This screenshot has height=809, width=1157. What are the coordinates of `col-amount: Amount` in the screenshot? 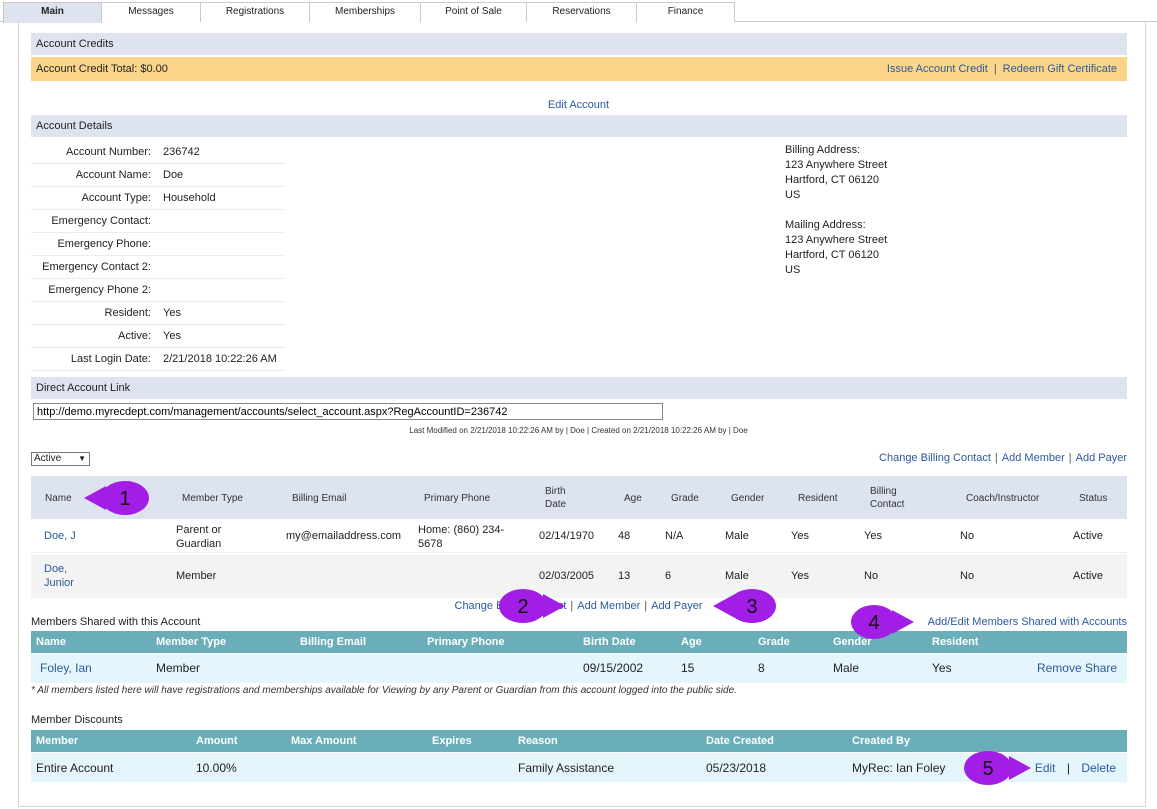 It's located at (217, 741).